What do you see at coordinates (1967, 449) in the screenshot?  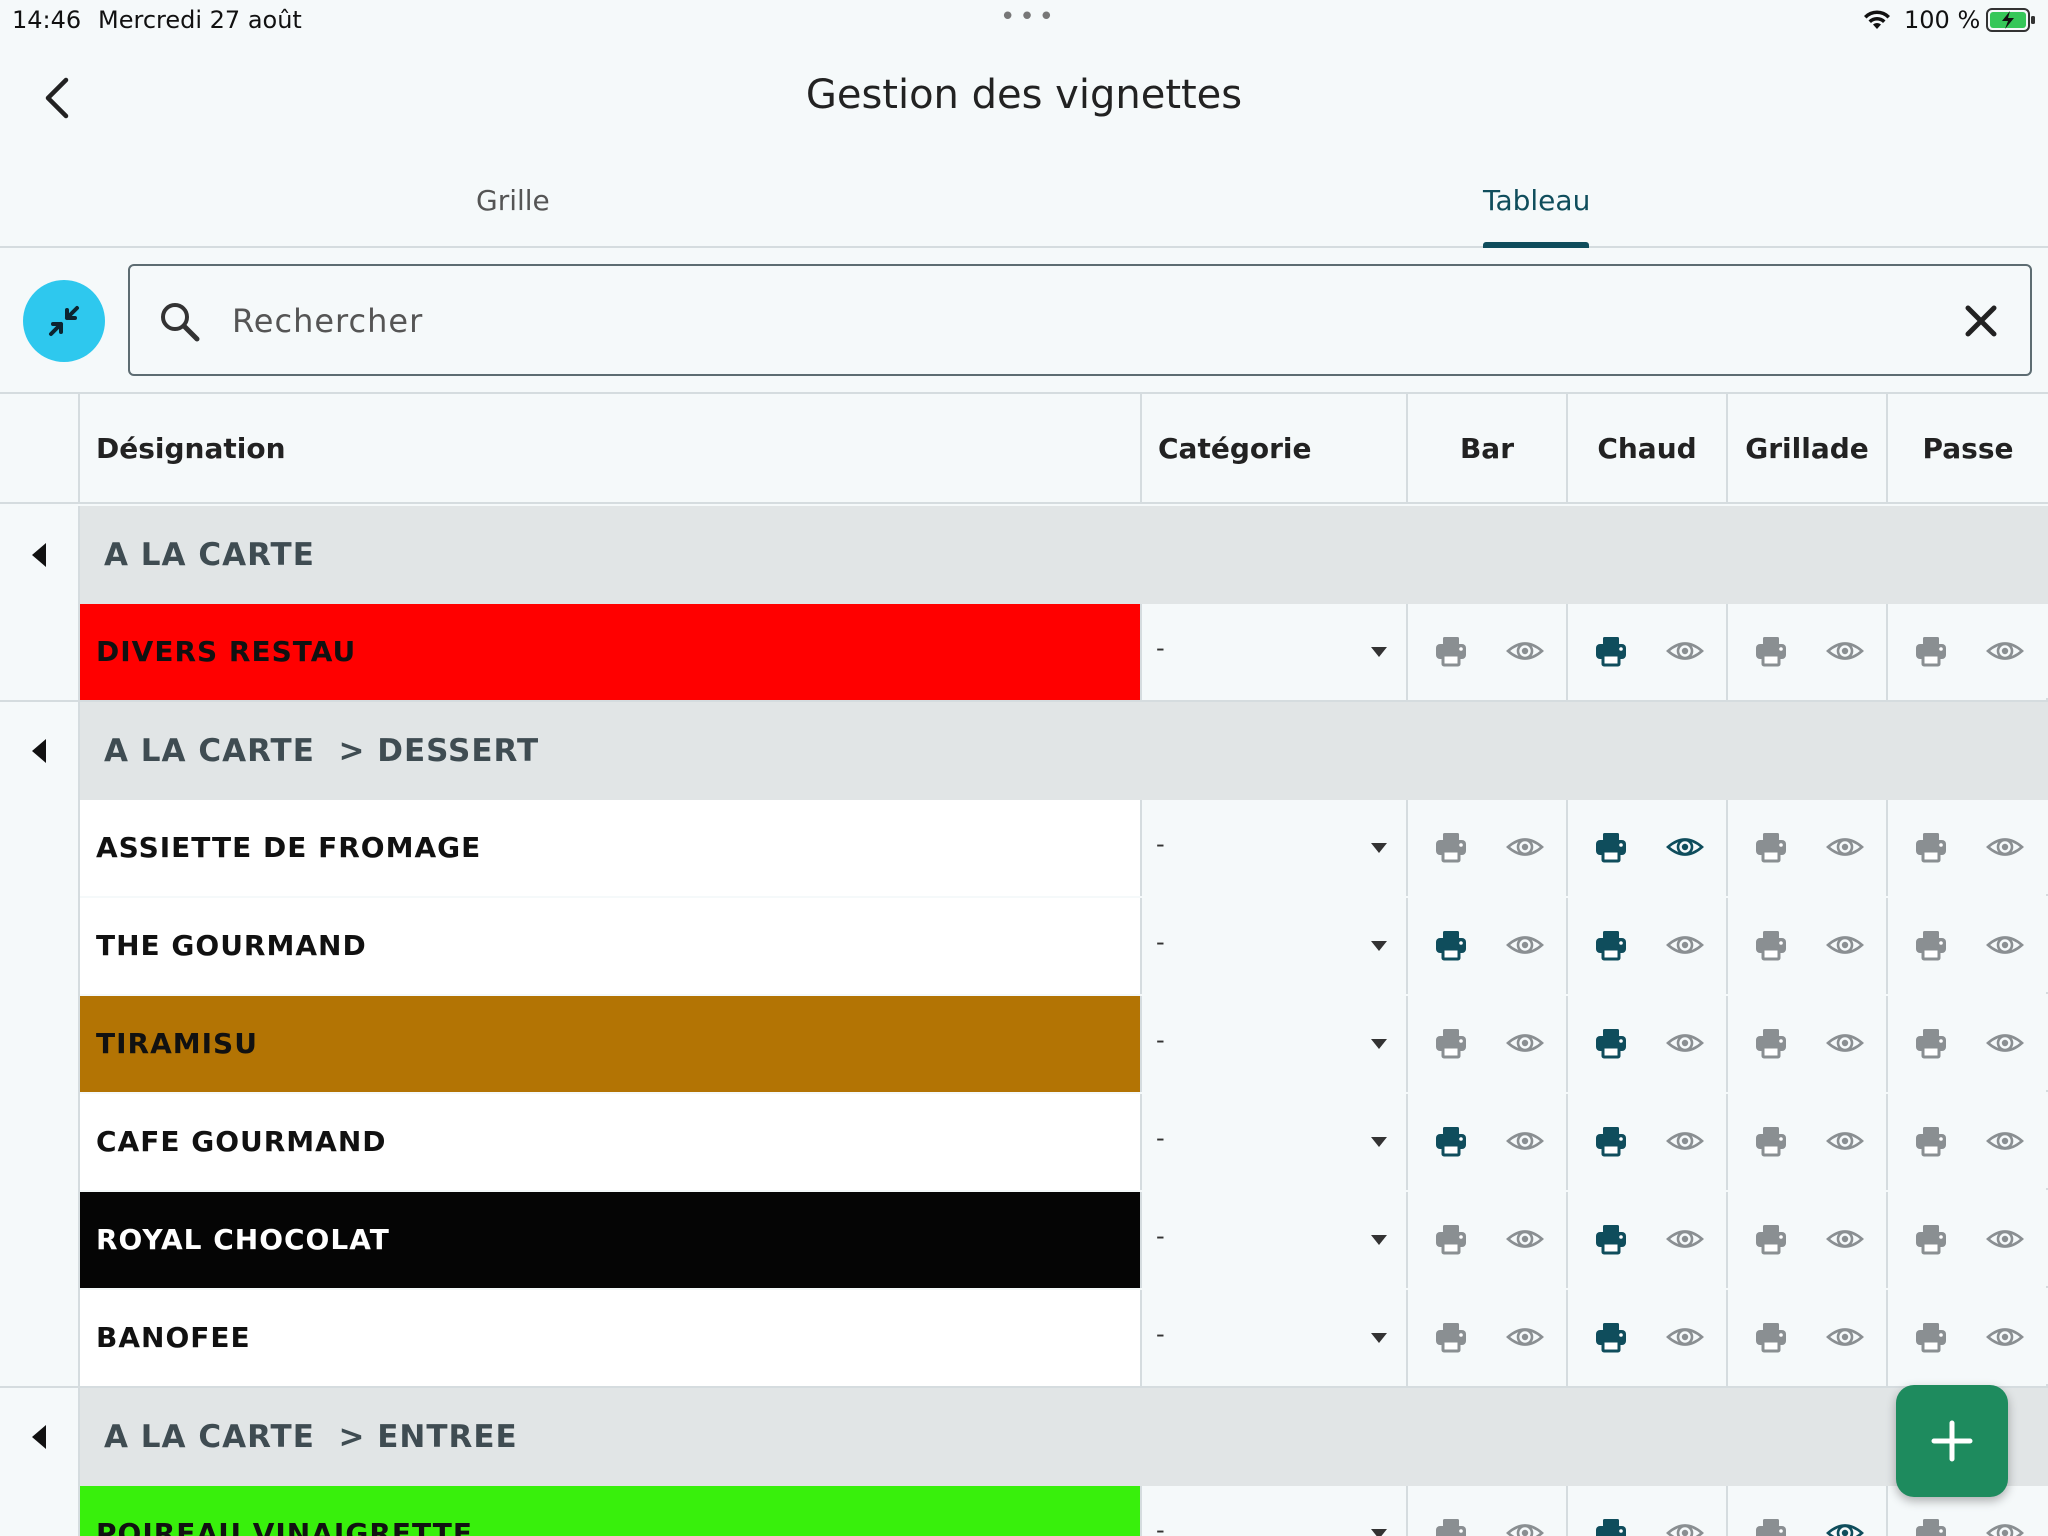 I see `column-header-passe: Passe` at bounding box center [1967, 449].